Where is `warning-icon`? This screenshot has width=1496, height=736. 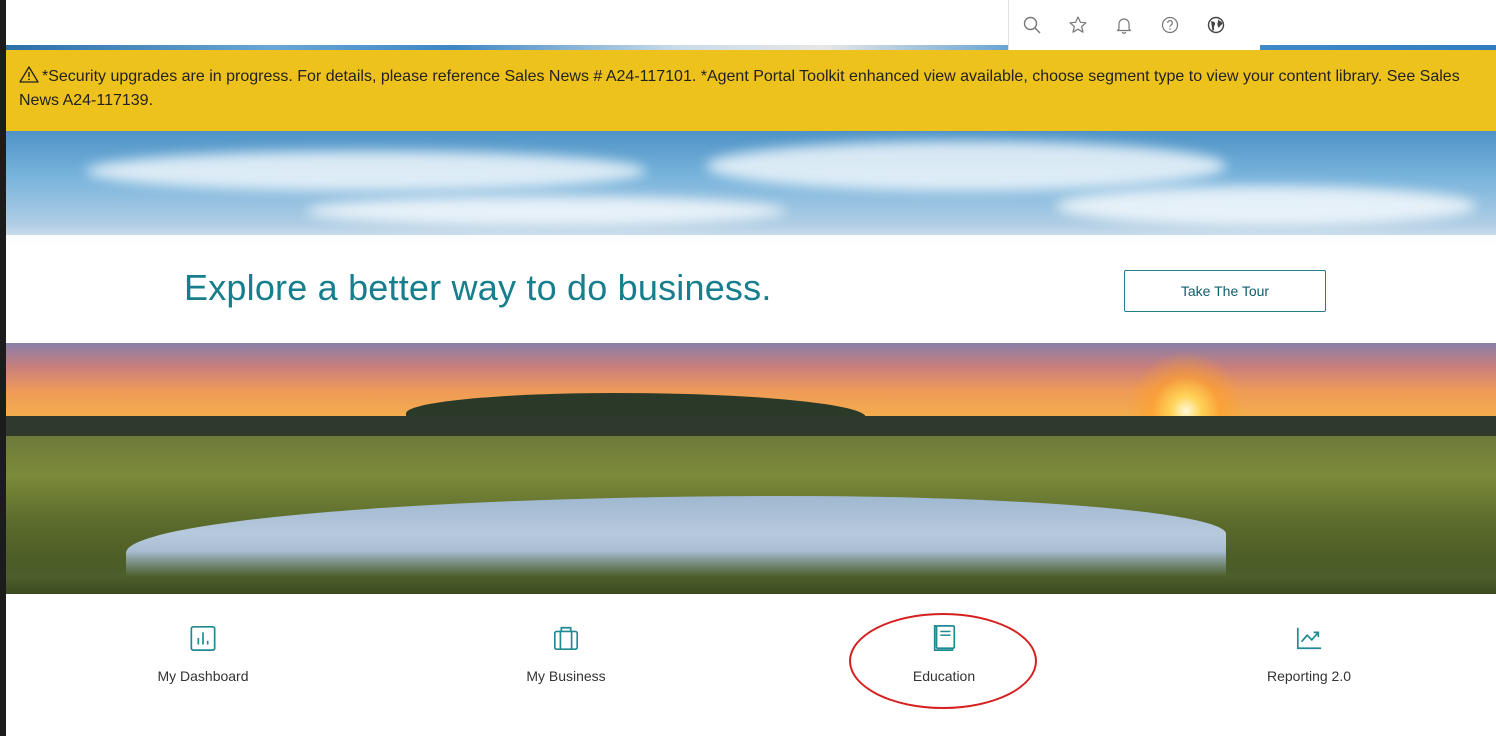
warning-icon is located at coordinates (29, 74).